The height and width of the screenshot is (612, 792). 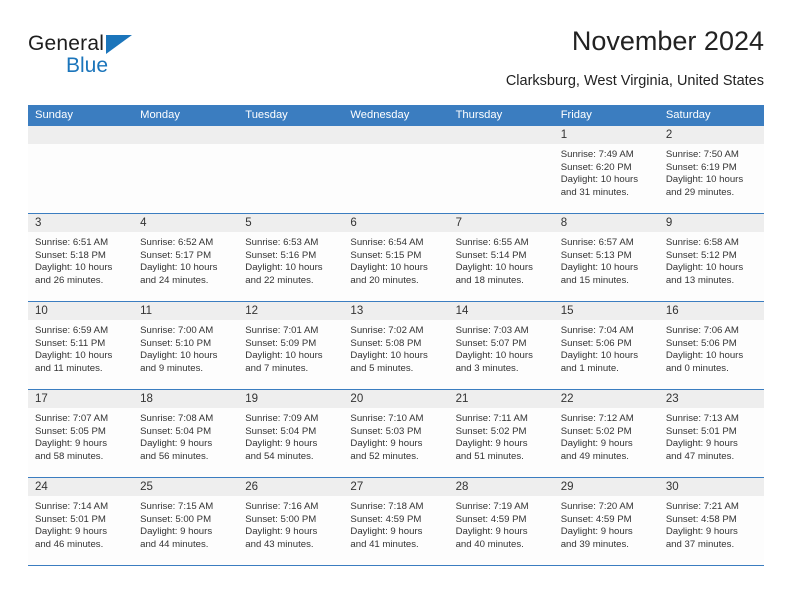 What do you see at coordinates (594, 280) in the screenshot?
I see `day-daylight-text: and 15 minutes.` at bounding box center [594, 280].